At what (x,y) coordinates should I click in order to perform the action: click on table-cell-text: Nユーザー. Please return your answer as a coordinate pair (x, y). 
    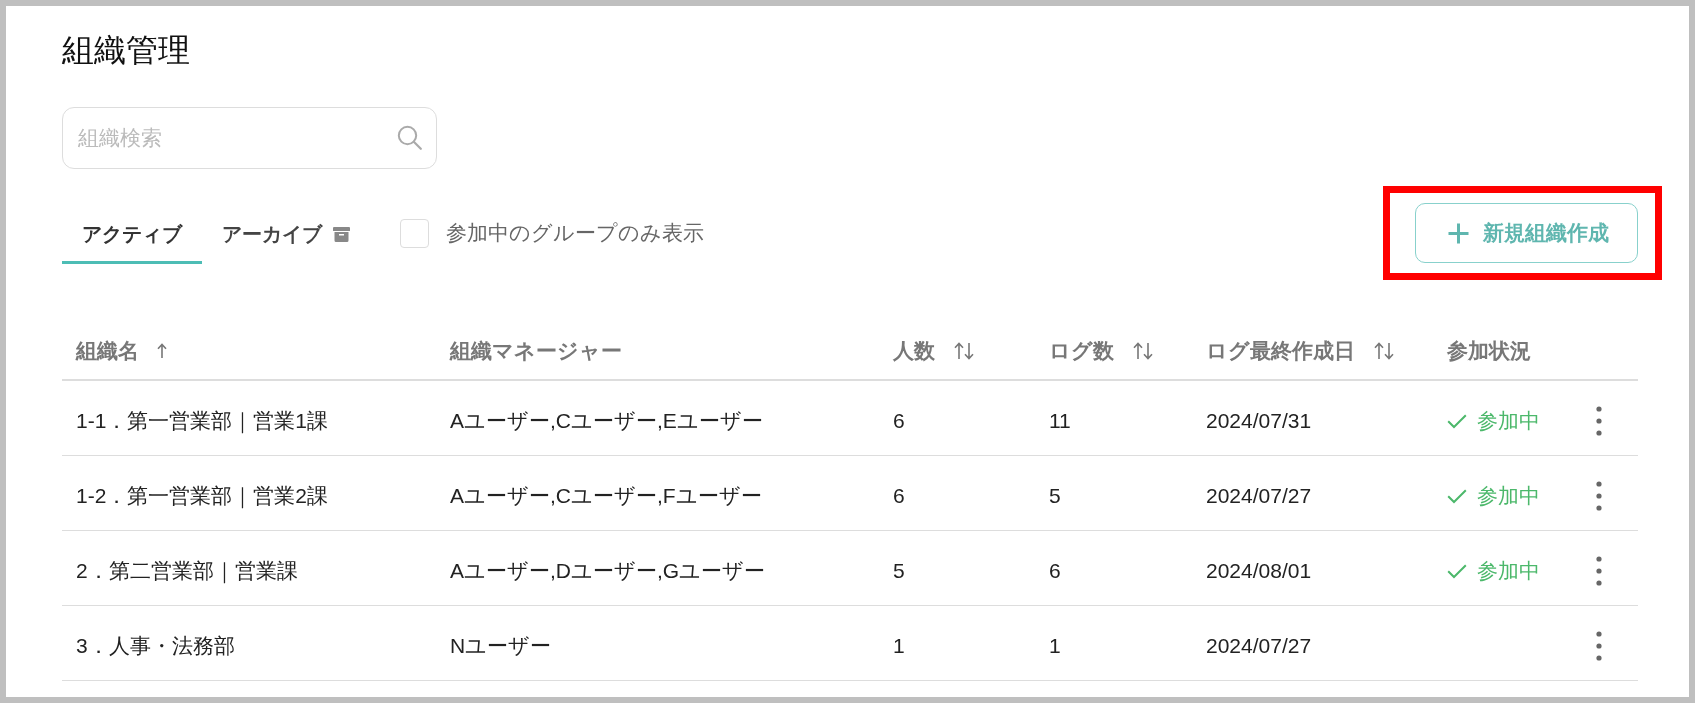
    Looking at the image, I should click on (501, 646).